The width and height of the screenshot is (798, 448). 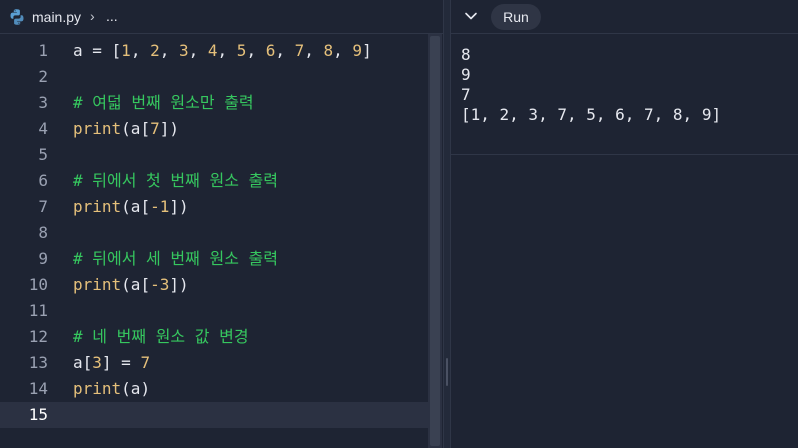 What do you see at coordinates (121, 362) in the screenshot?
I see `code-token: ] =` at bounding box center [121, 362].